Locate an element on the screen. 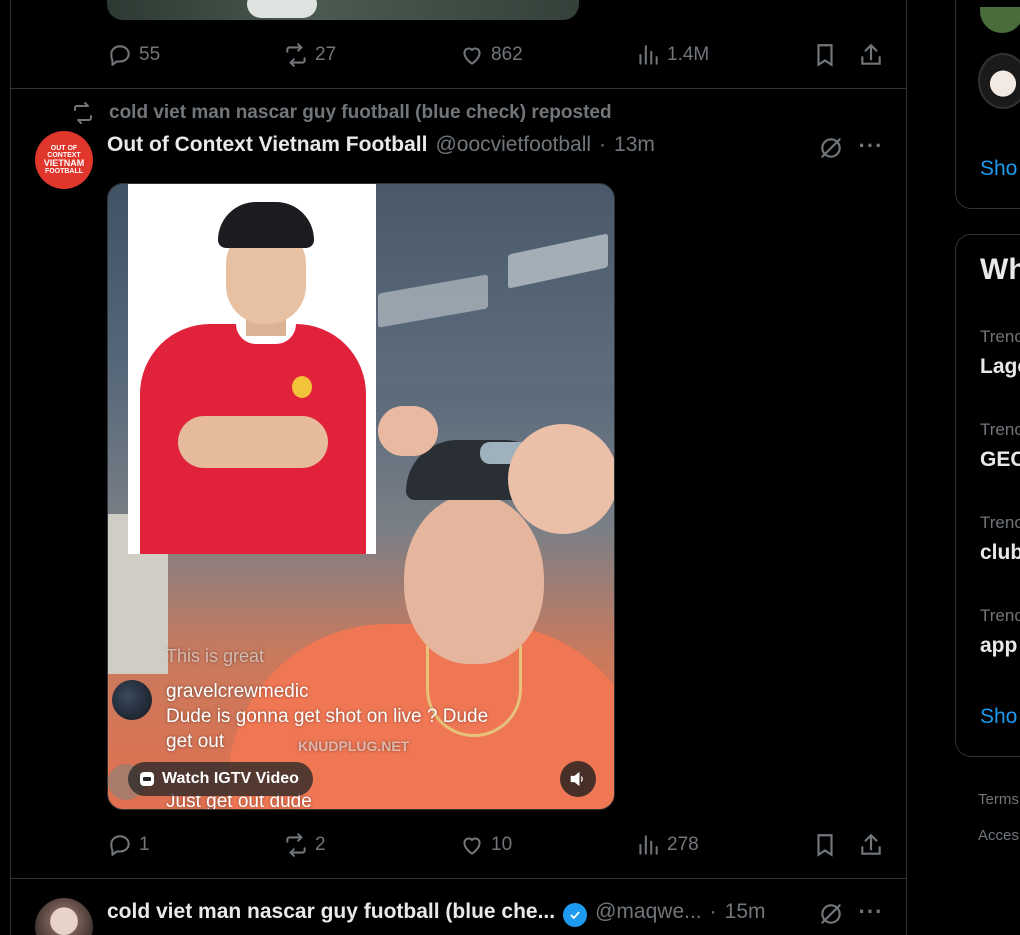 This screenshot has width=1020, height=935. watch-igtv-button: Watch IGTV Video is located at coordinates (220, 779).